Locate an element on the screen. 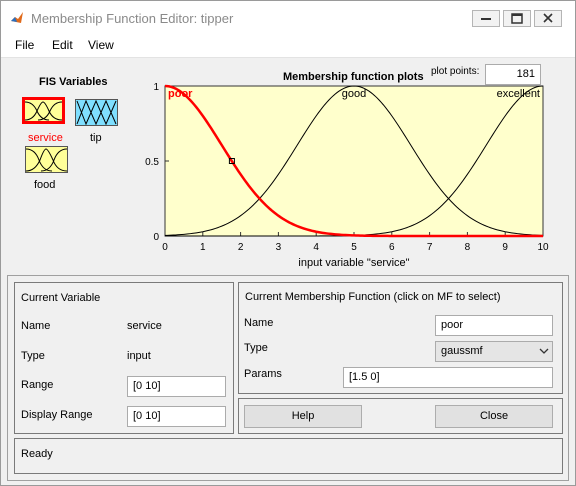 This screenshot has height=486, width=576. mf-label-poor: poor is located at coordinates (180, 94).